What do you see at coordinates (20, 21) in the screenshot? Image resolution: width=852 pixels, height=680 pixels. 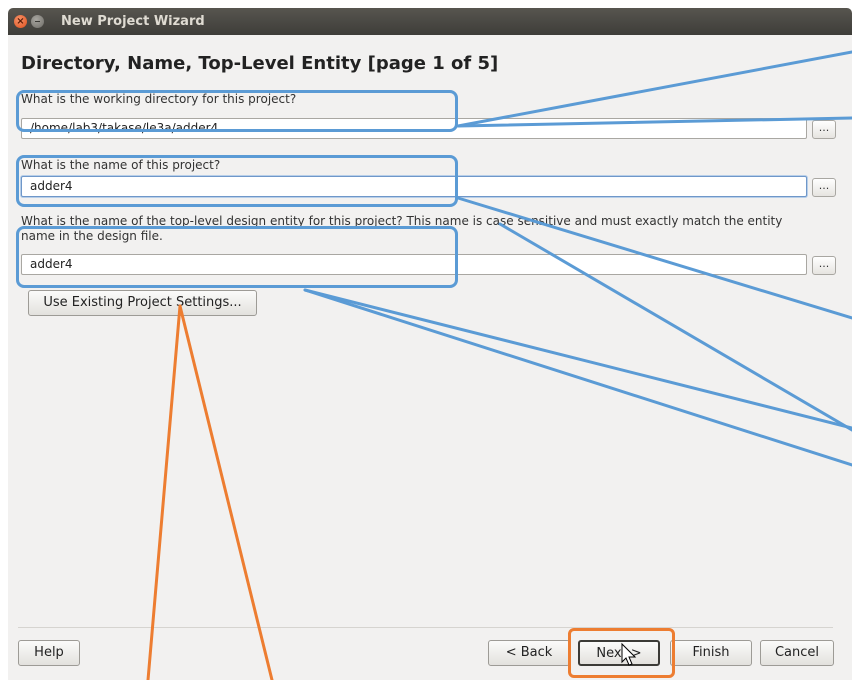 I see `close-icon: ×` at bounding box center [20, 21].